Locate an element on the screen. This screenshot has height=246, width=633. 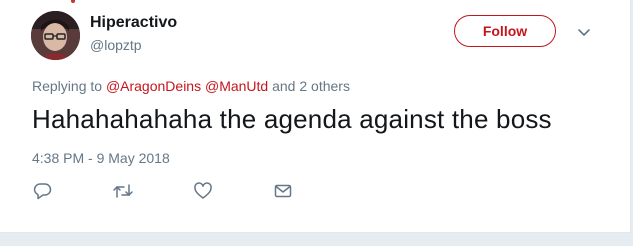
avatar-image is located at coordinates (55, 35).